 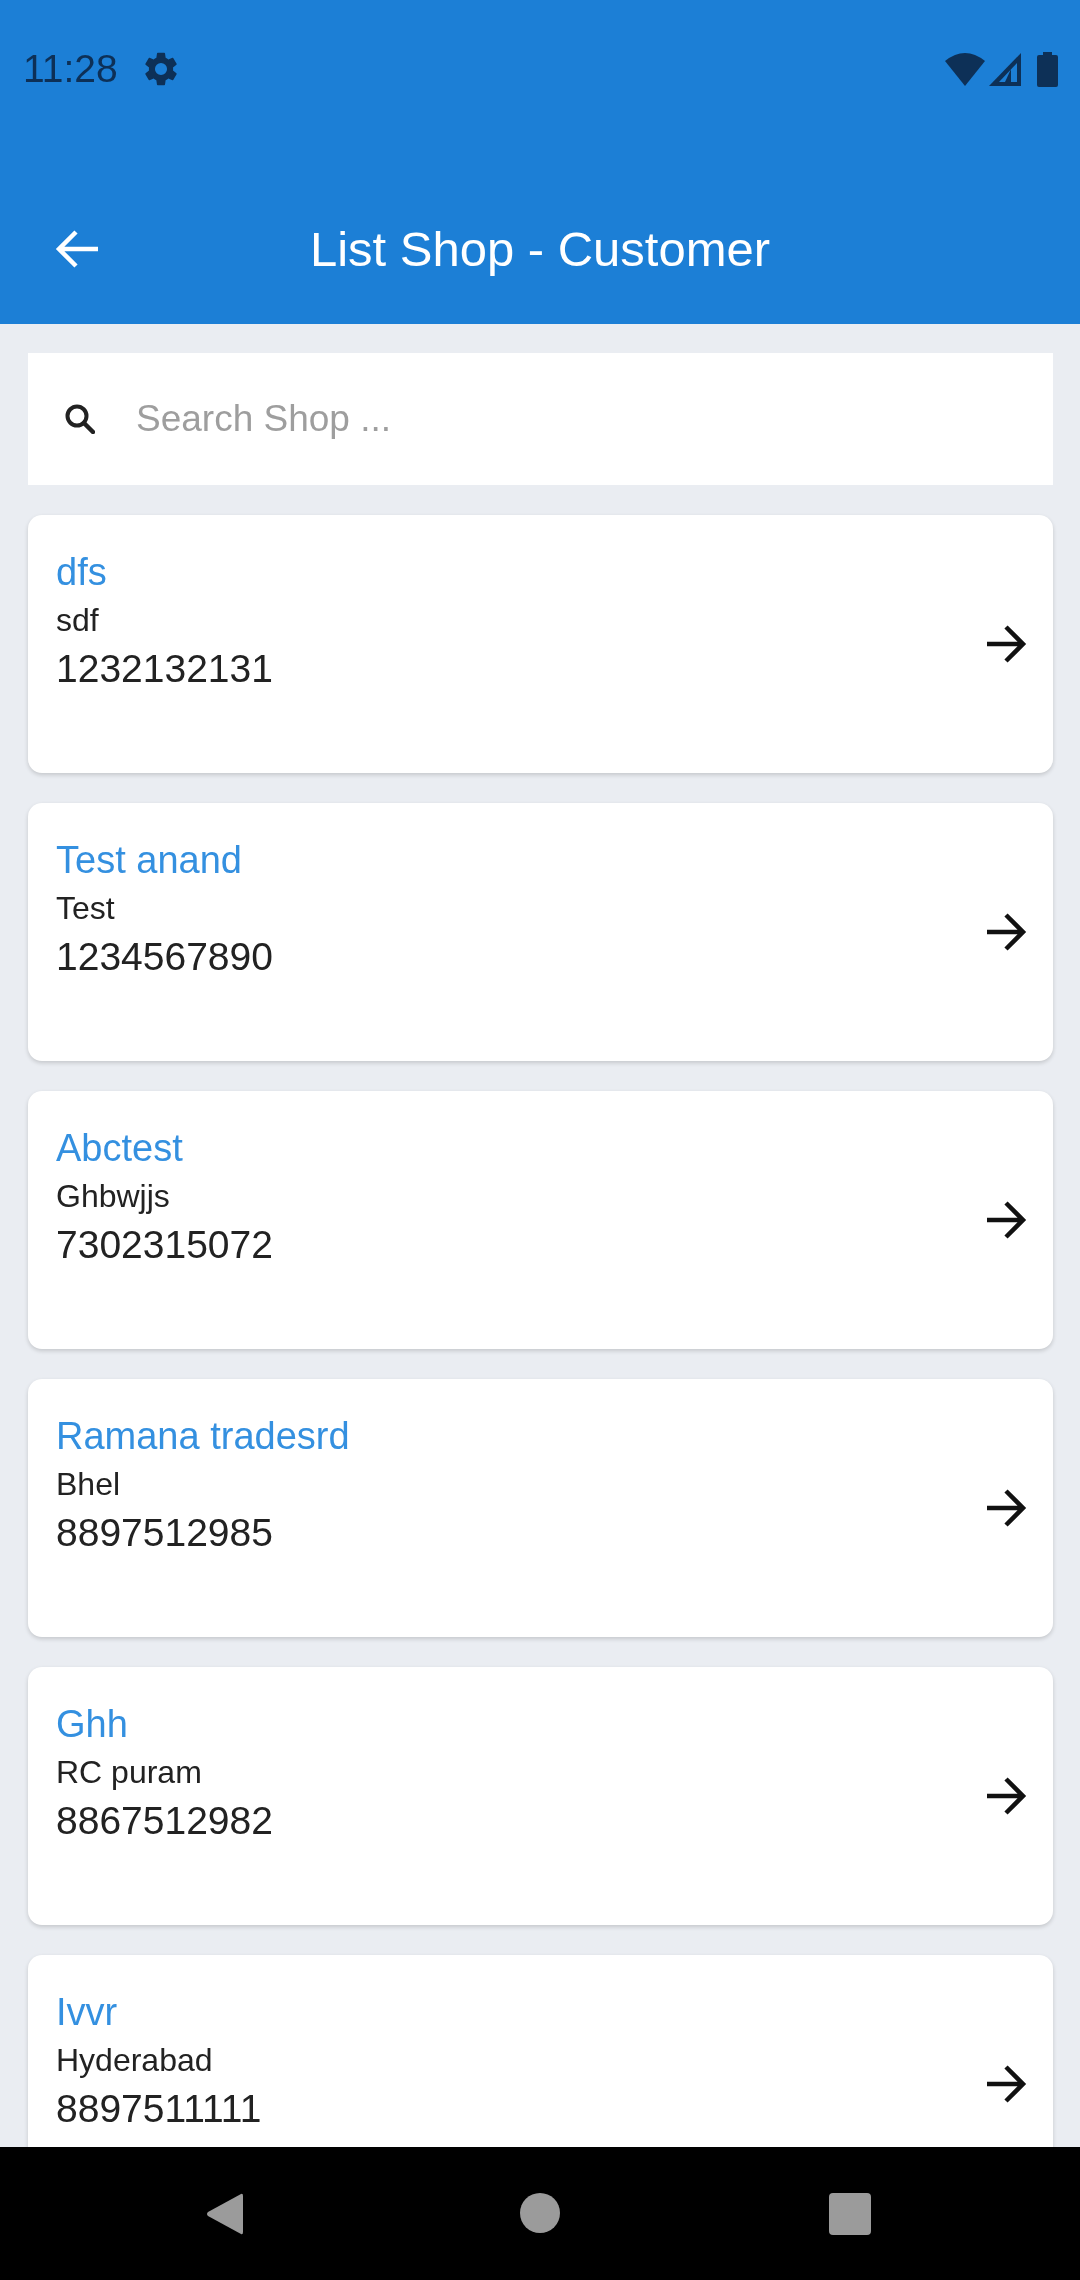 I want to click on shop-card: Ghh RC puram 8867512982, so click(x=540, y=1796).